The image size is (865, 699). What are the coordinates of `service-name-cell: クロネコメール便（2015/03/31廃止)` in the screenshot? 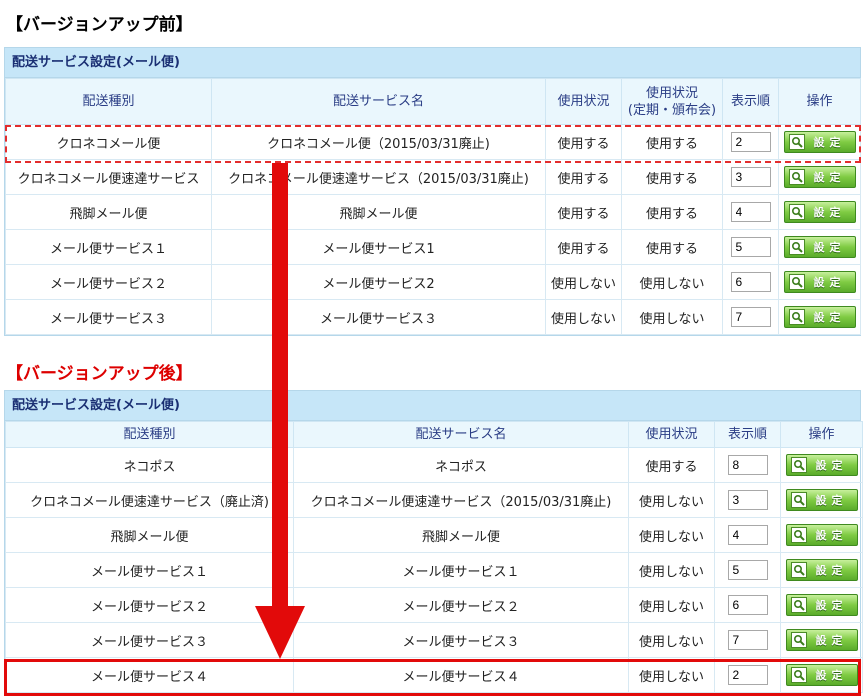 It's located at (378, 142).